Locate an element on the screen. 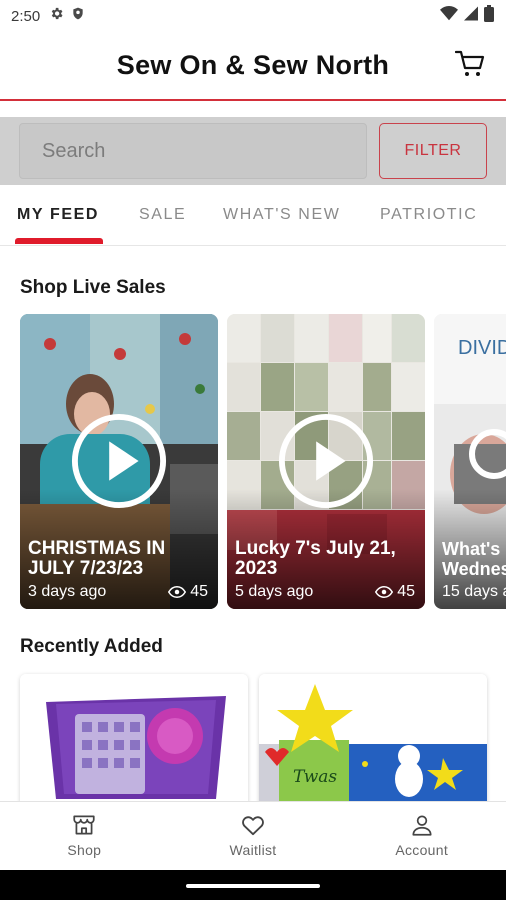 The image size is (506, 900). app-title: Sew On & Sew North is located at coordinates (253, 65).